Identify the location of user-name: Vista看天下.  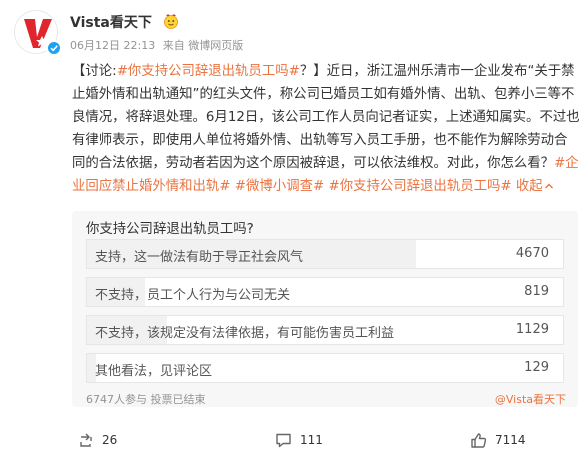
(111, 22).